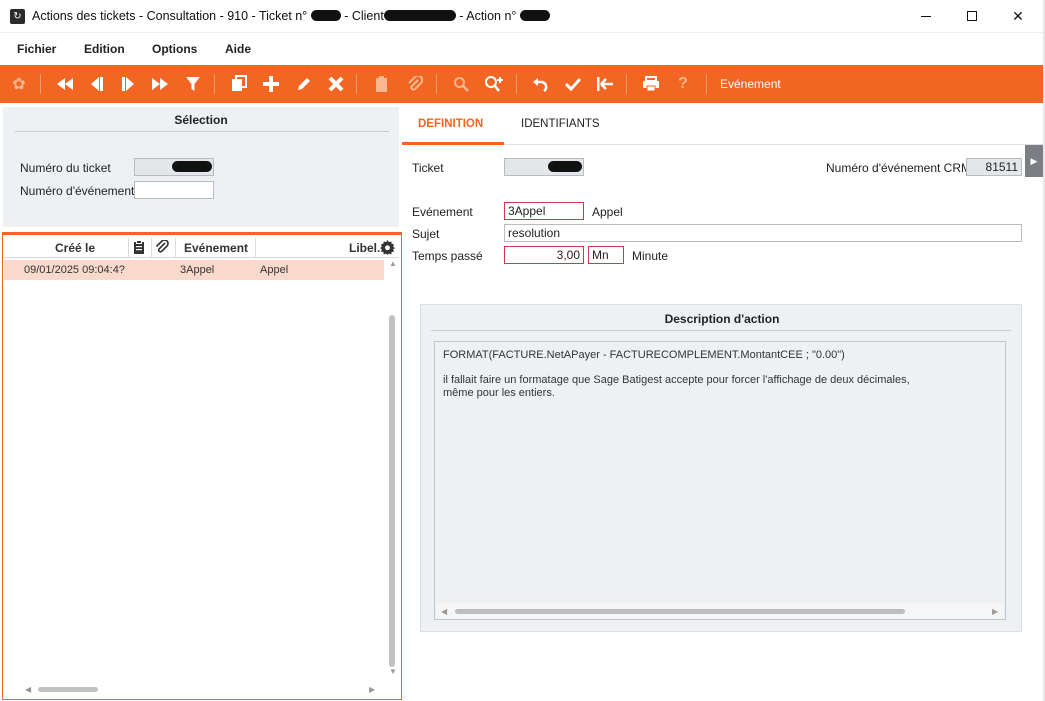 This screenshot has height=701, width=1045. Describe the element at coordinates (415, 84) in the screenshot. I see `attach-icon` at that location.